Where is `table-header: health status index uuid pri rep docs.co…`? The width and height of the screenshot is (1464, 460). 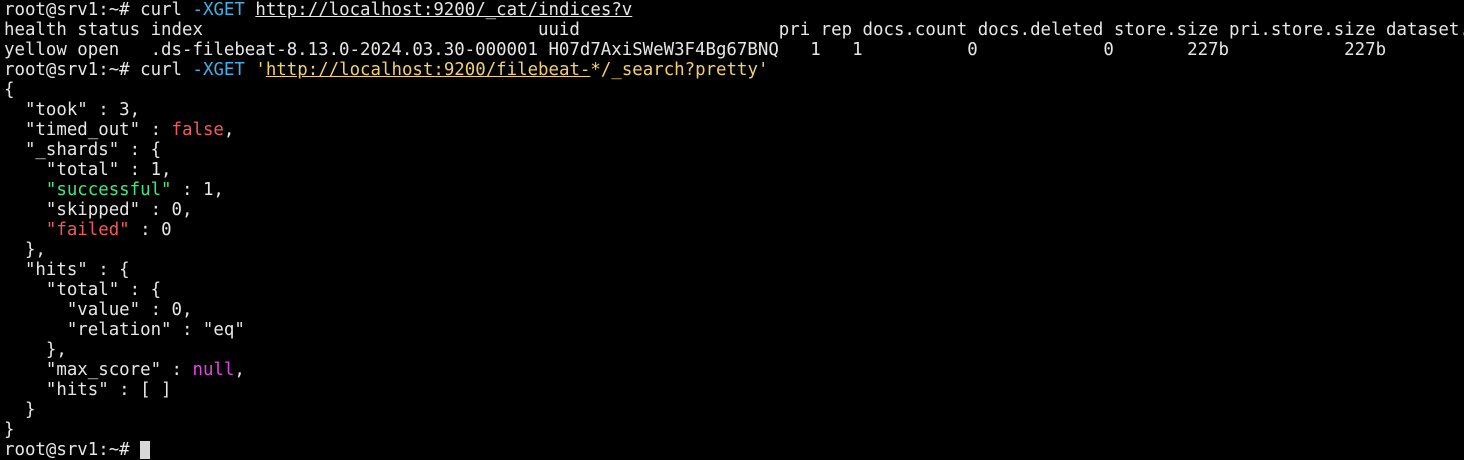 table-header: health status index uuid pri rep docs.co… is located at coordinates (734, 30).